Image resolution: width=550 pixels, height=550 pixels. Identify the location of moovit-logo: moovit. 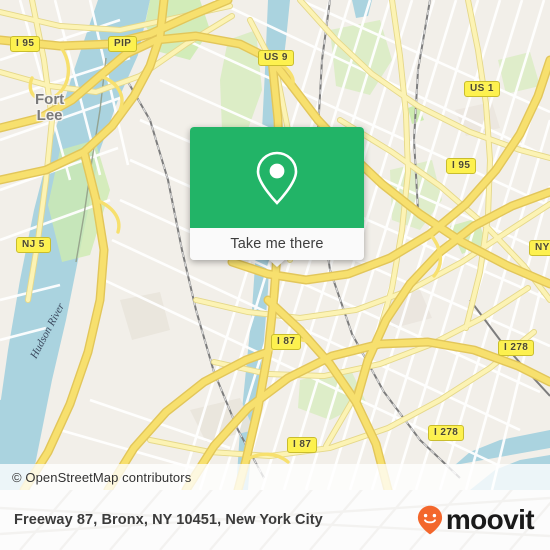
(476, 519).